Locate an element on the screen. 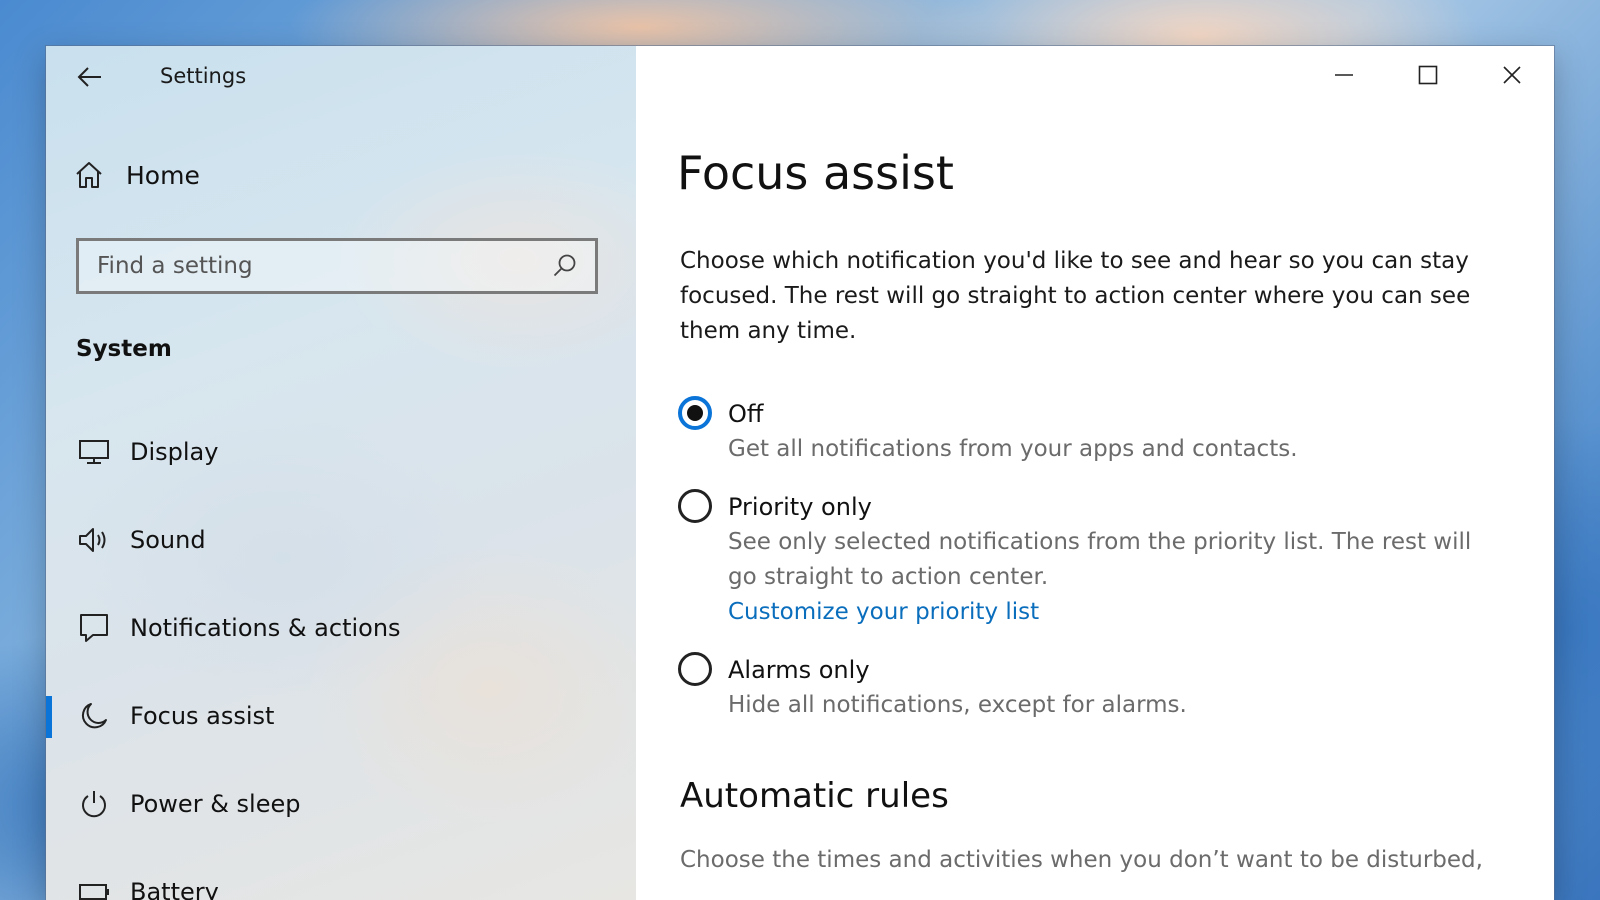 Image resolution: width=1600 pixels, height=900 pixels. search-box is located at coordinates (337, 266).